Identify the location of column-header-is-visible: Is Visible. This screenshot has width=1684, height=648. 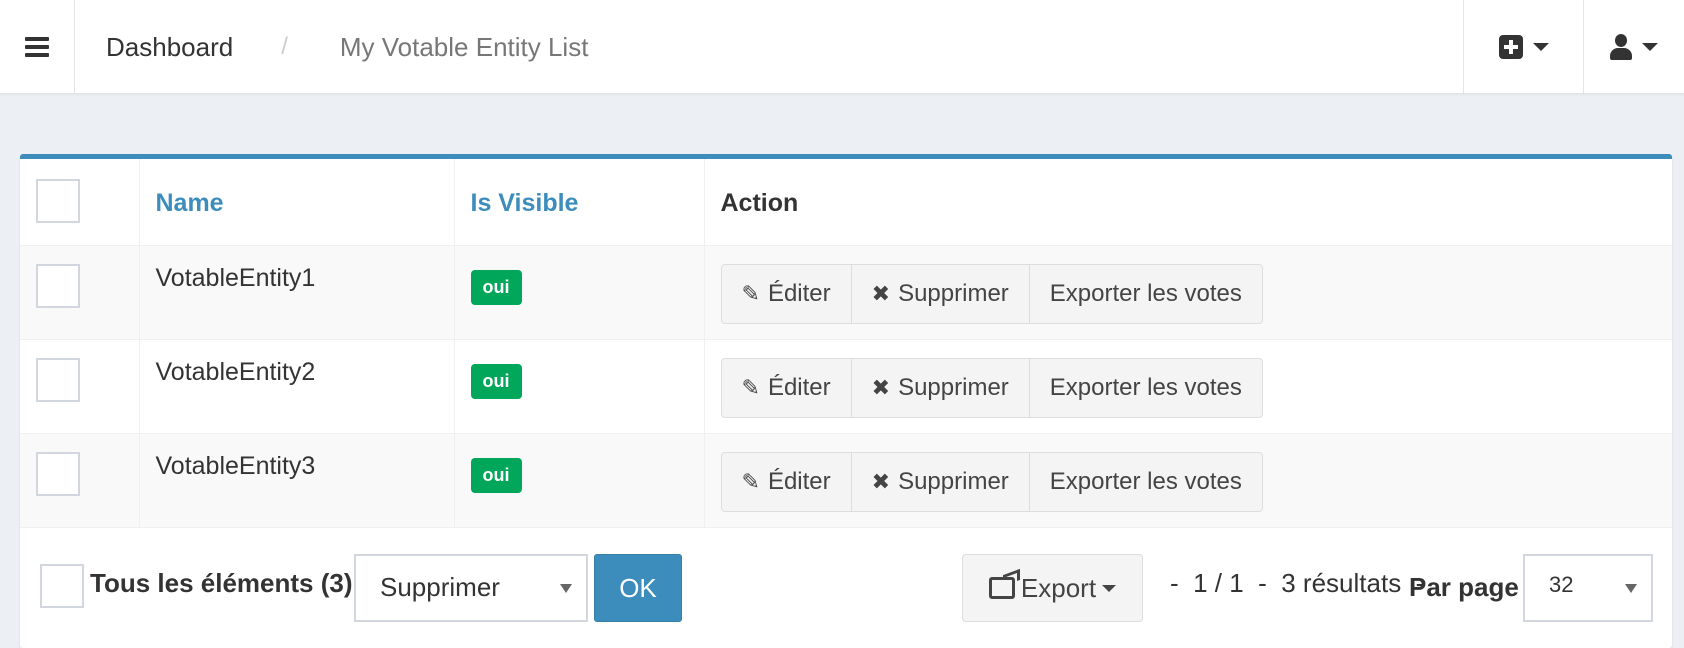
(579, 202).